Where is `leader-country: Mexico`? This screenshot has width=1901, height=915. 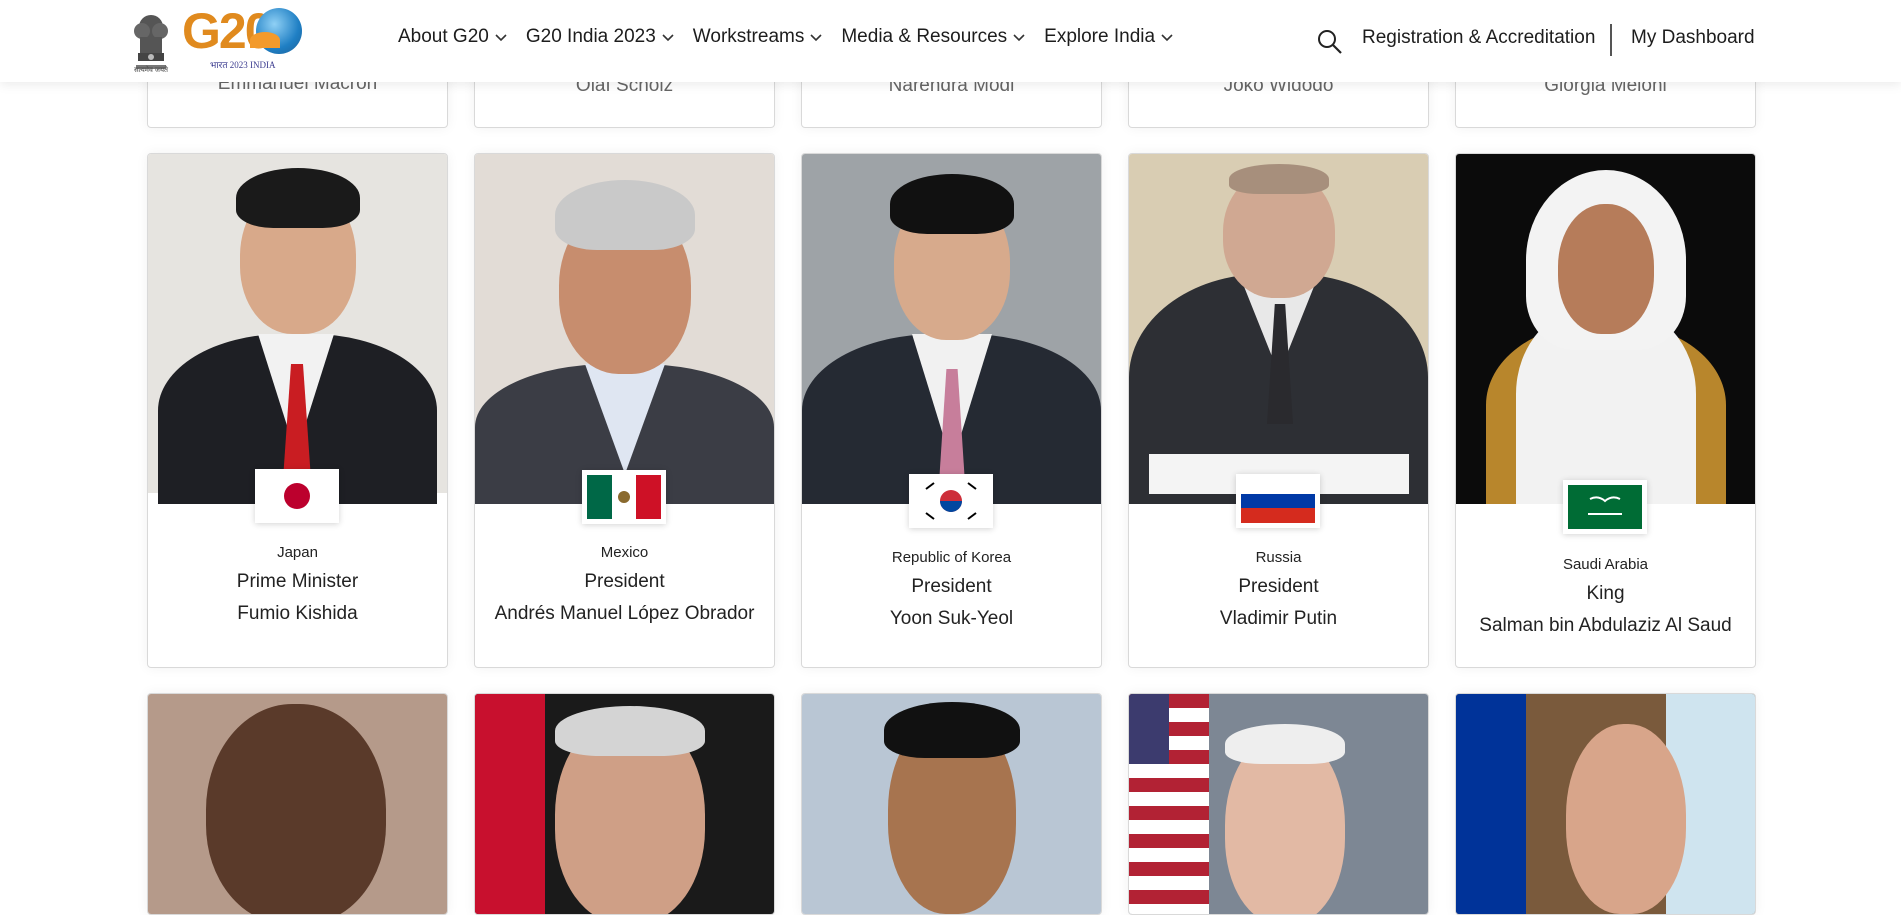 leader-country: Mexico is located at coordinates (624, 552).